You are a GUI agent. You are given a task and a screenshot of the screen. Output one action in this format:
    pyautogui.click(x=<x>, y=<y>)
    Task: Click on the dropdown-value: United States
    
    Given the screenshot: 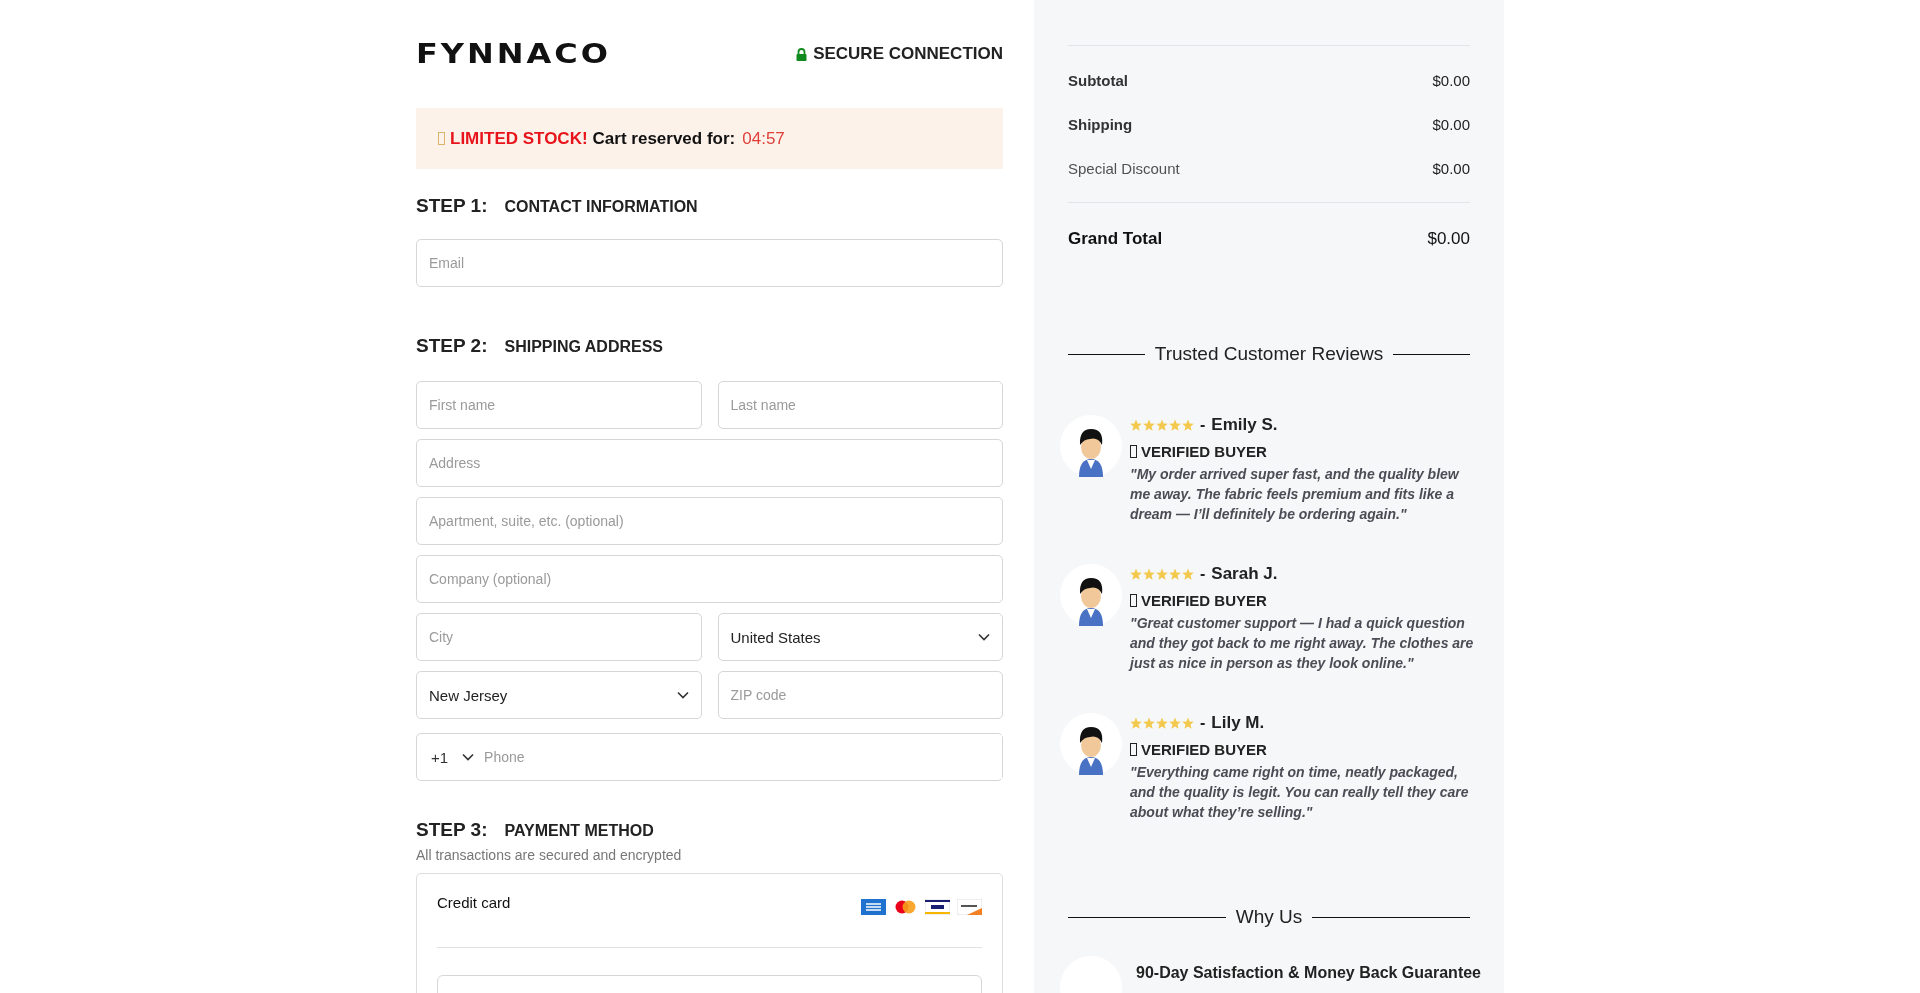 What is the action you would take?
    pyautogui.click(x=775, y=637)
    